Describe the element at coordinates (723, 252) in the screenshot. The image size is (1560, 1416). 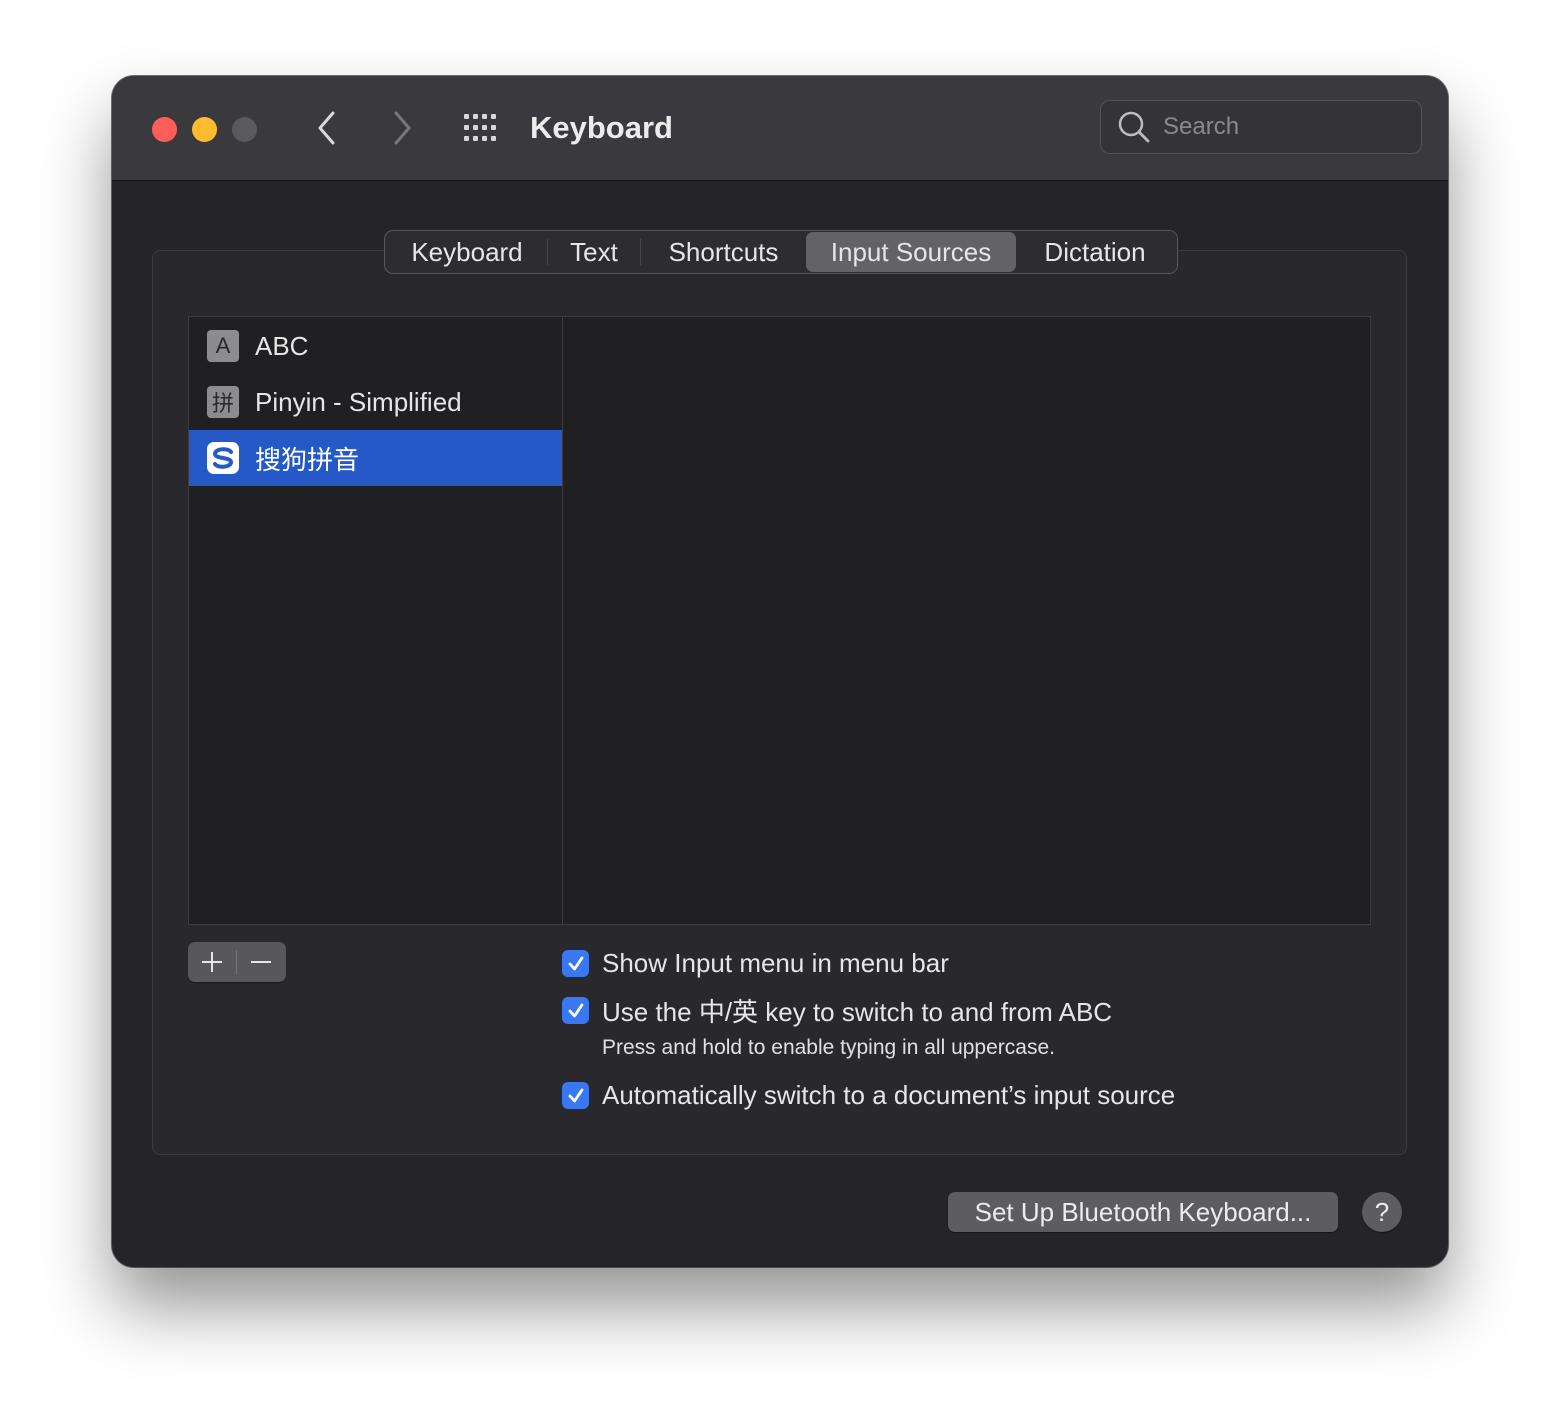
I see `tab-shortcuts: Shortcuts` at that location.